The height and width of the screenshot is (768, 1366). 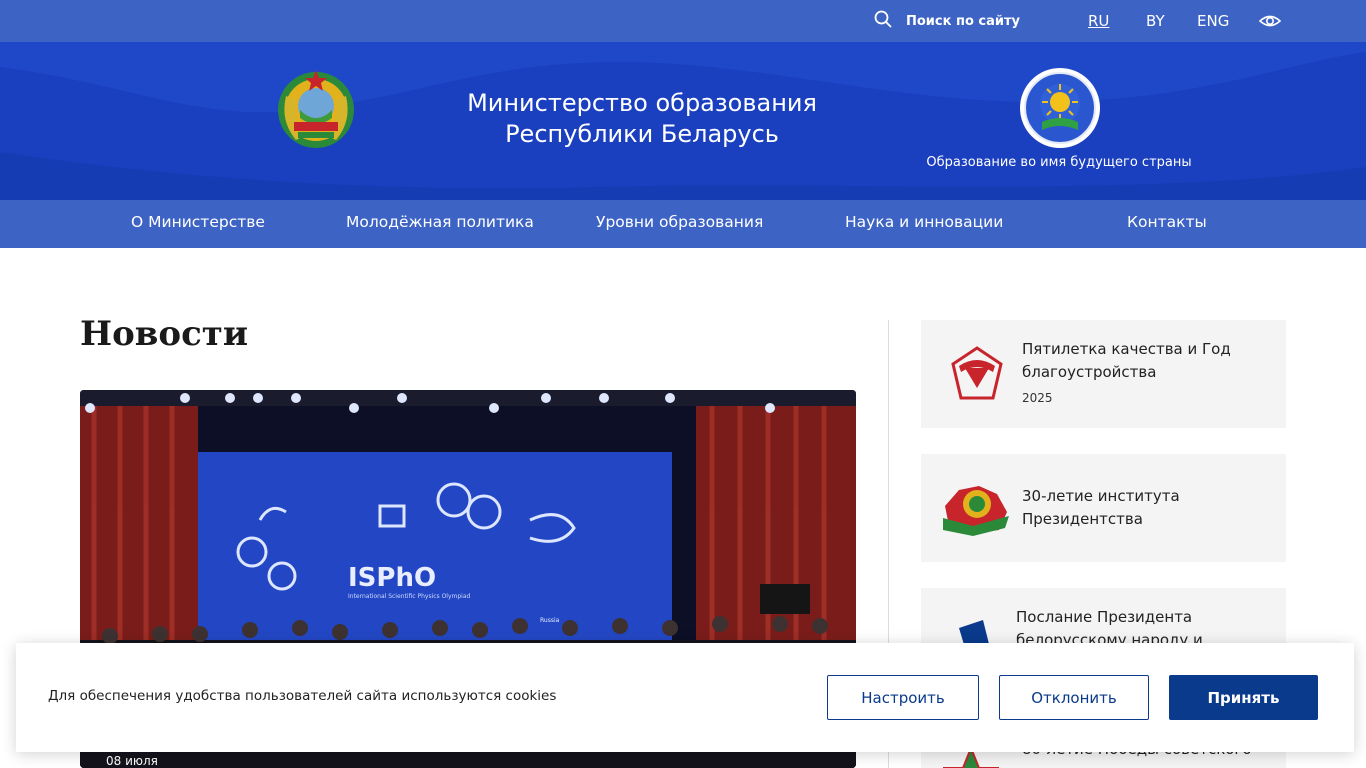 I want to click on lang-by-link: BY, so click(x=1155, y=21).